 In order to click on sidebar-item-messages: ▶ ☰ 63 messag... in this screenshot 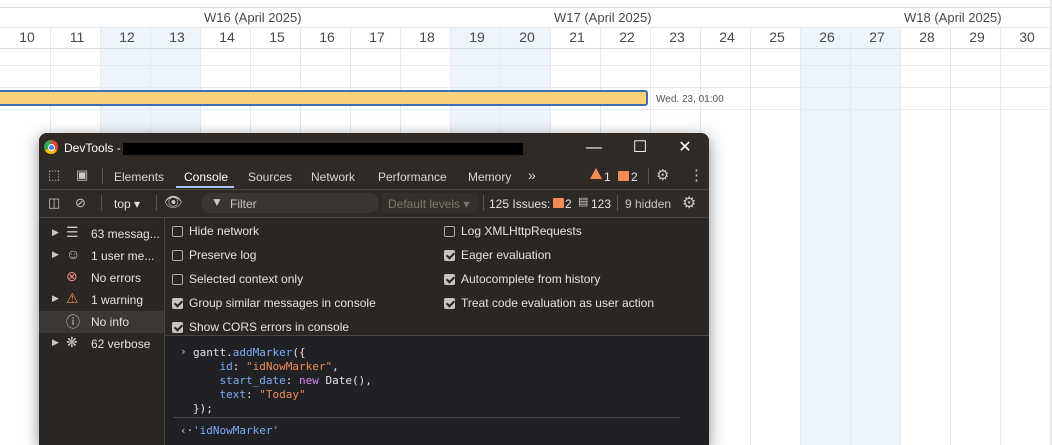, I will do `click(101, 234)`.